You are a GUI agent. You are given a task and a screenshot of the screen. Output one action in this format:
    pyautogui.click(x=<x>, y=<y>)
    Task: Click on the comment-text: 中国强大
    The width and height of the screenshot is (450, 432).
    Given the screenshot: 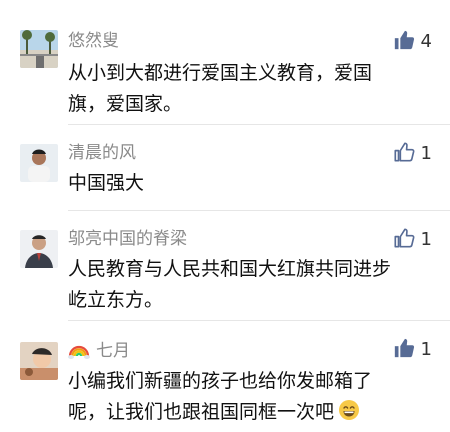 What is the action you would take?
    pyautogui.click(x=106, y=183)
    